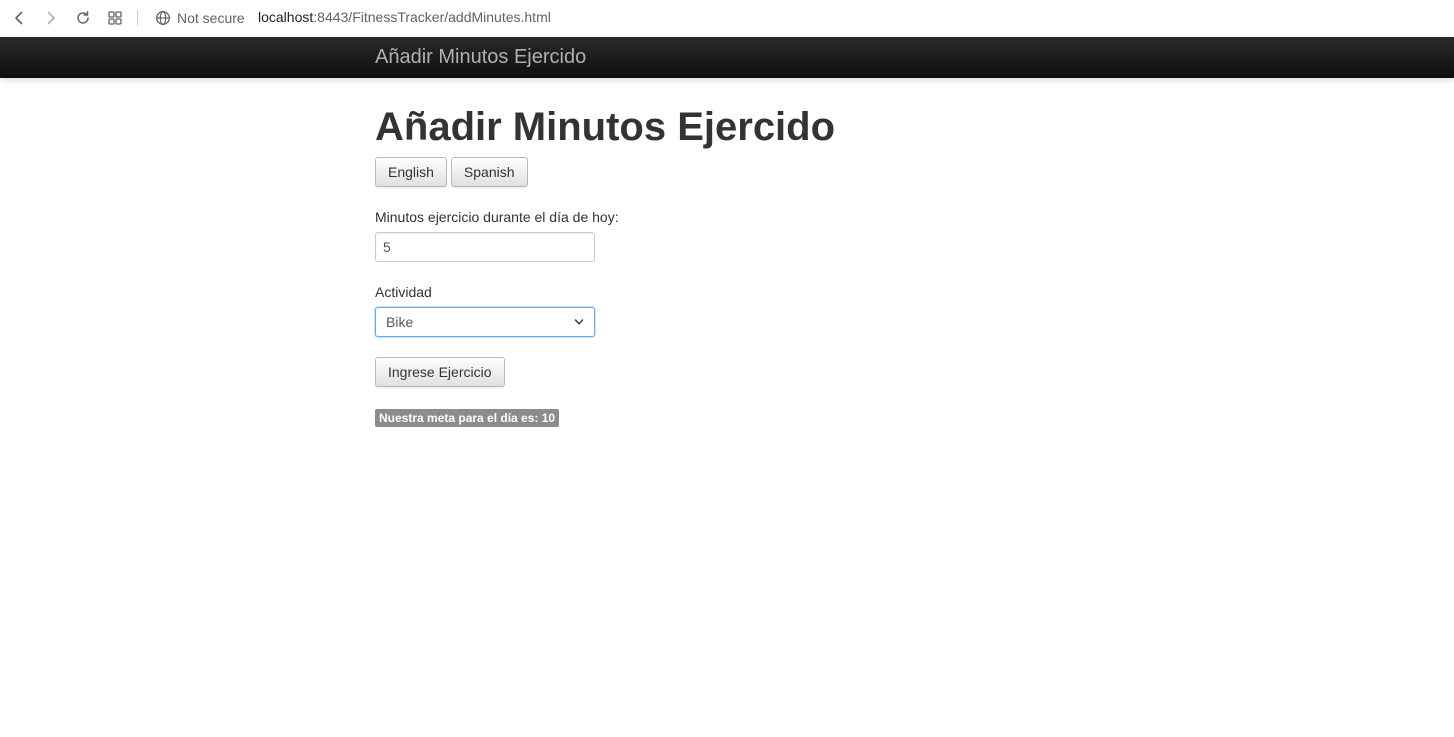 This screenshot has width=1454, height=737. Describe the element at coordinates (432, 17) in the screenshot. I see `url-path: :8443/FitnessTracker/addMinutes.html` at that location.